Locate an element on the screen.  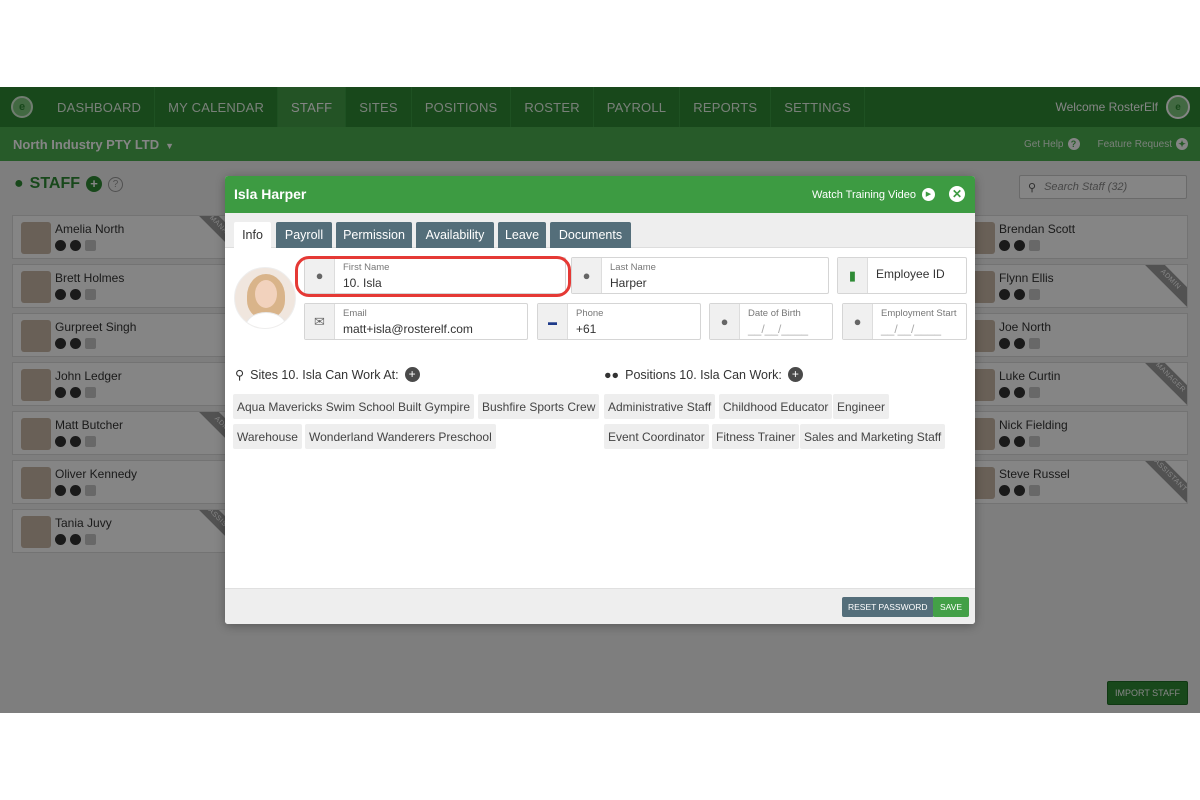
tab-payroll: Payroll is located at coordinates (304, 235).